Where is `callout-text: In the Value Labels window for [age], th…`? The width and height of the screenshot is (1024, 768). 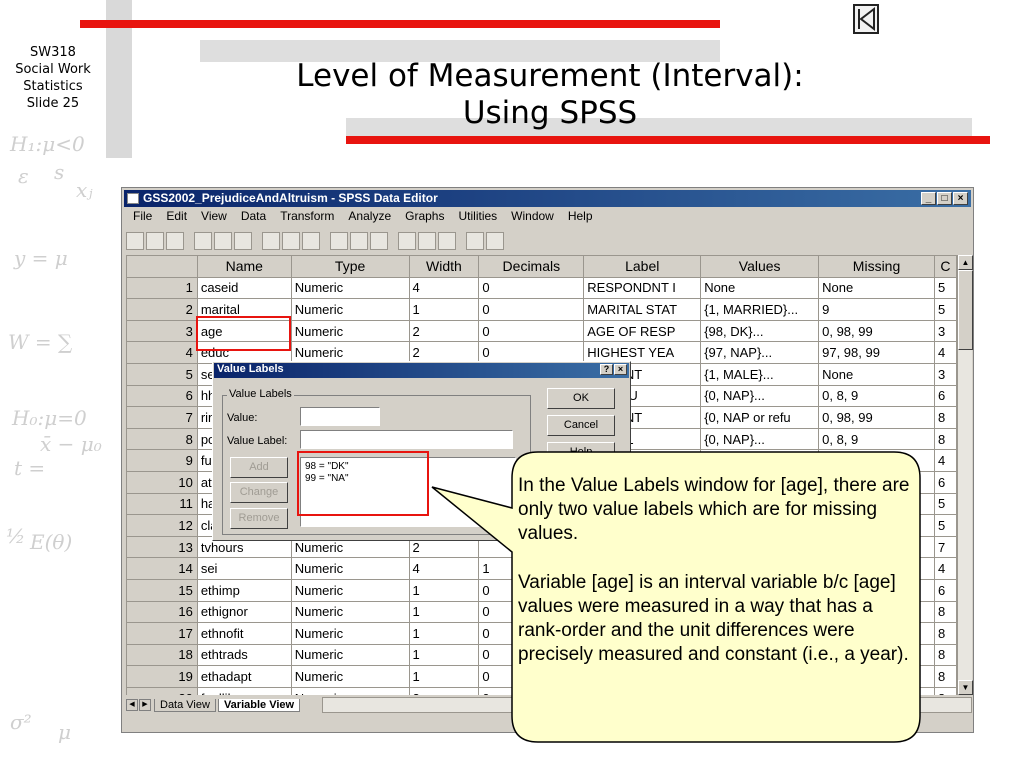 callout-text: In the Value Labels window for [age], th… is located at coordinates (714, 570).